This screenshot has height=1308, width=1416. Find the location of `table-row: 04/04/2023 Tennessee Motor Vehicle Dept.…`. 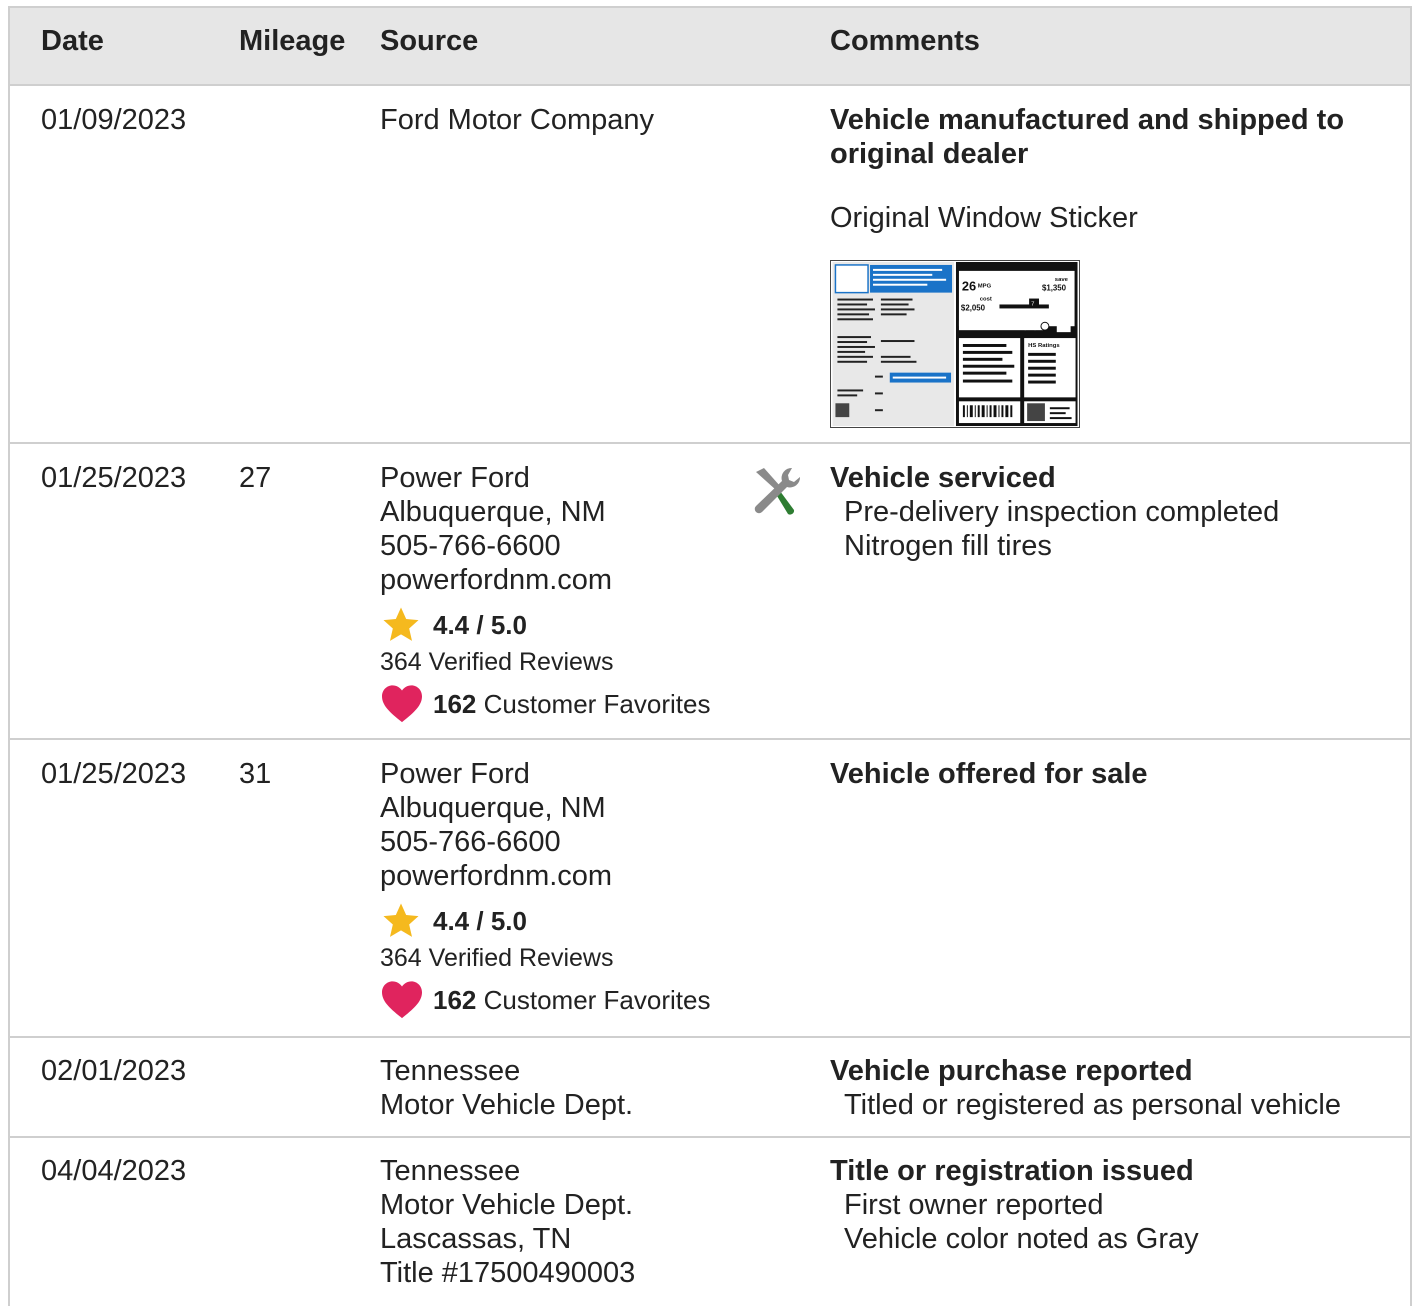

table-row: 04/04/2023 Tennessee Motor Vehicle Dept.… is located at coordinates (710, 1223).